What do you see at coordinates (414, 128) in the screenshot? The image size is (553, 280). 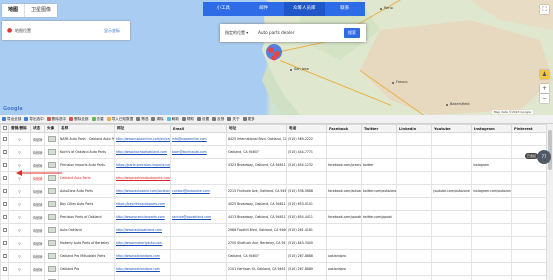 I see `column-header: Linkedin` at bounding box center [414, 128].